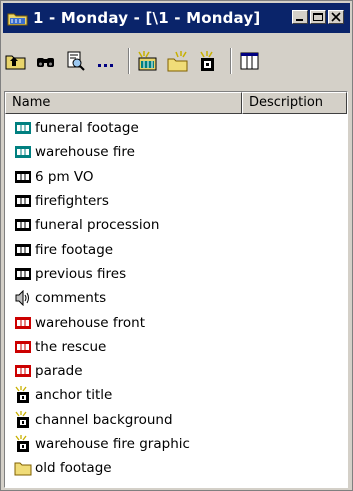  I want to click on list-item-label: funeral procession, so click(97, 225).